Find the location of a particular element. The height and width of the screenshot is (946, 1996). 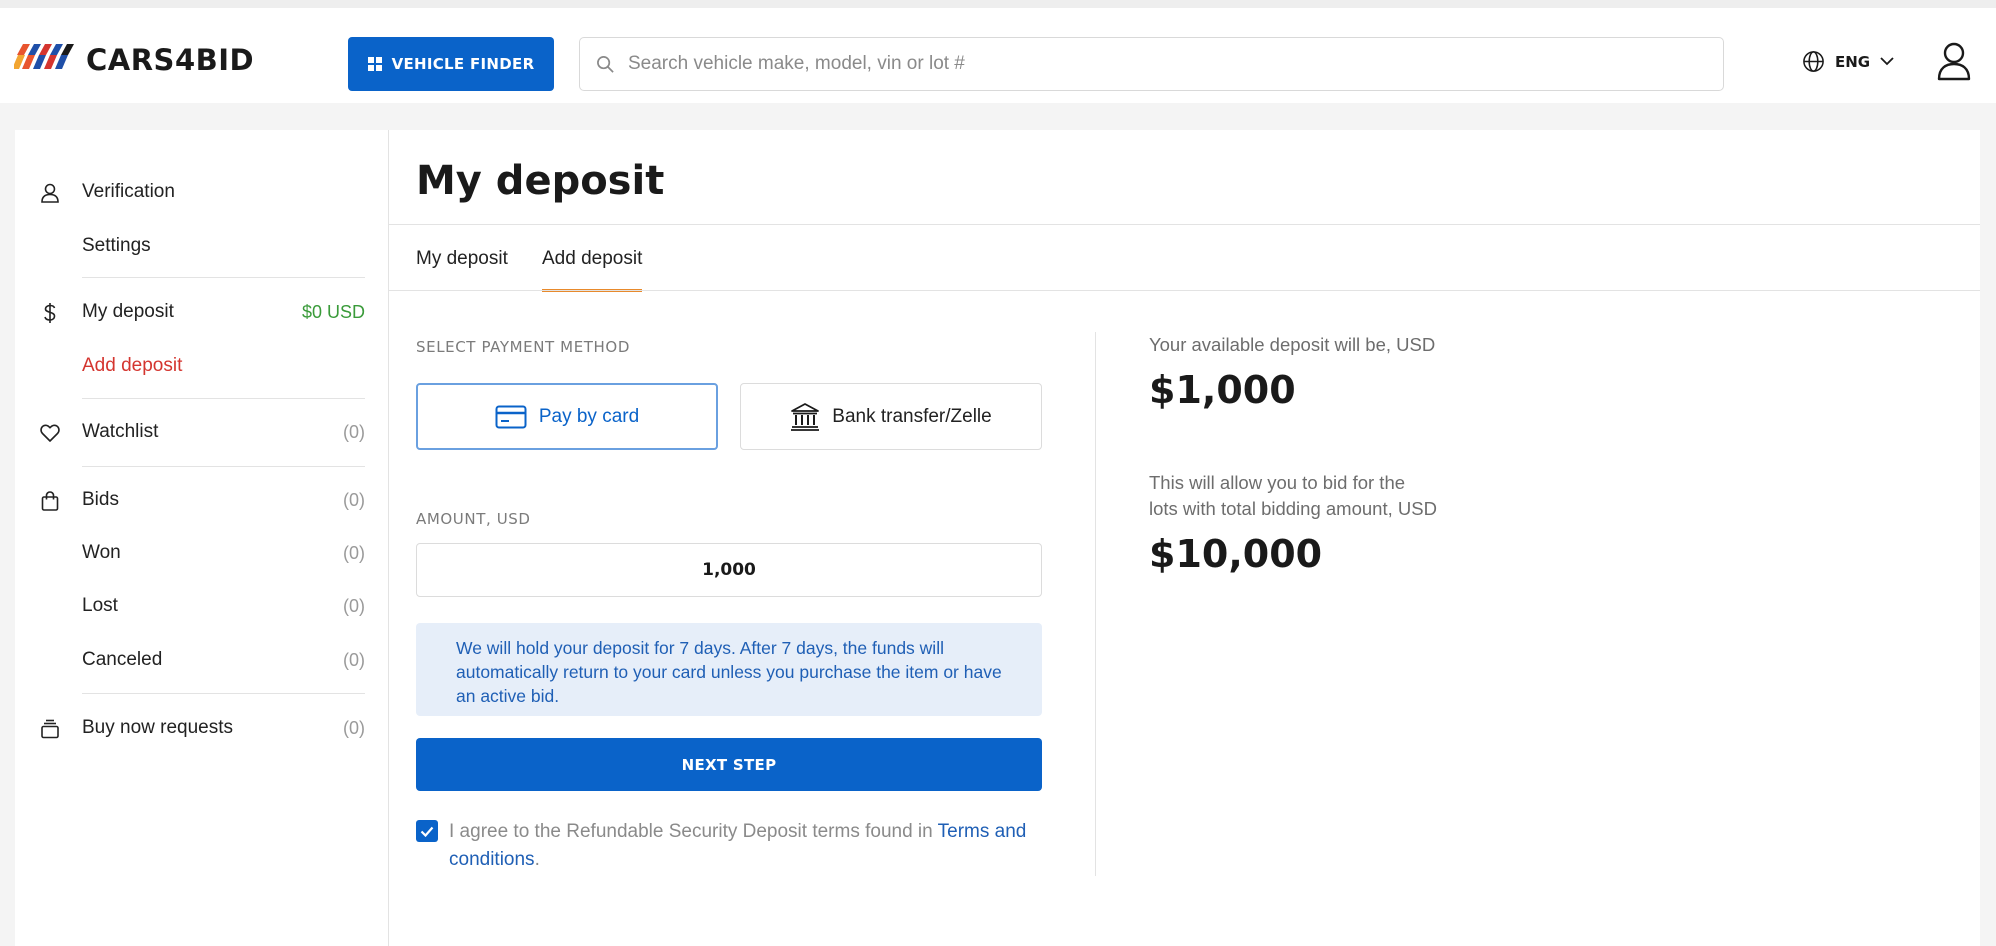

sidebar-item-label: Canceled is located at coordinates (122, 659).